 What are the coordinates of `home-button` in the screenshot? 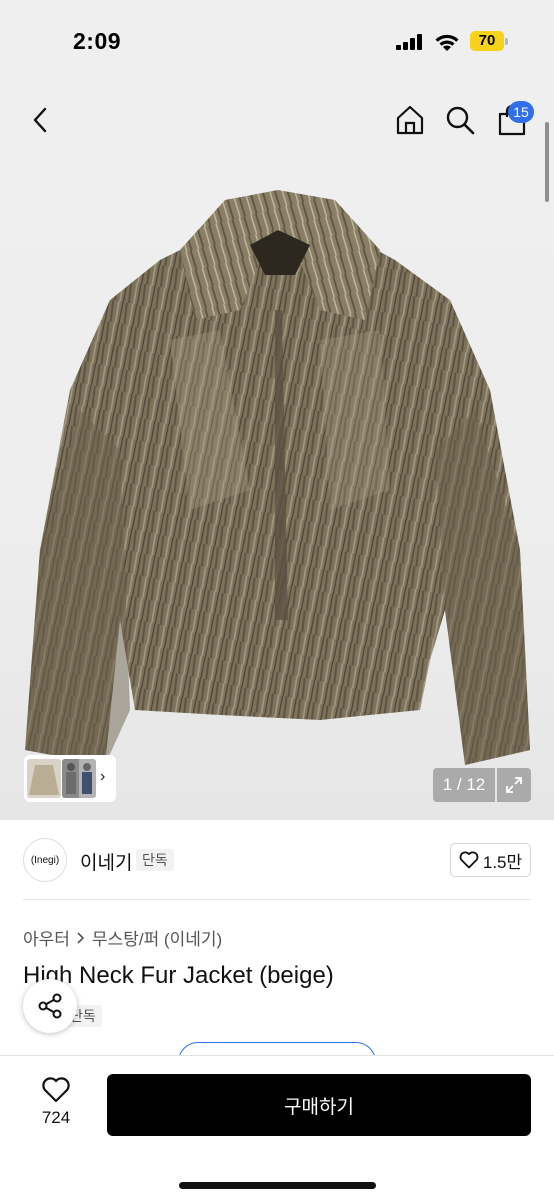 It's located at (410, 120).